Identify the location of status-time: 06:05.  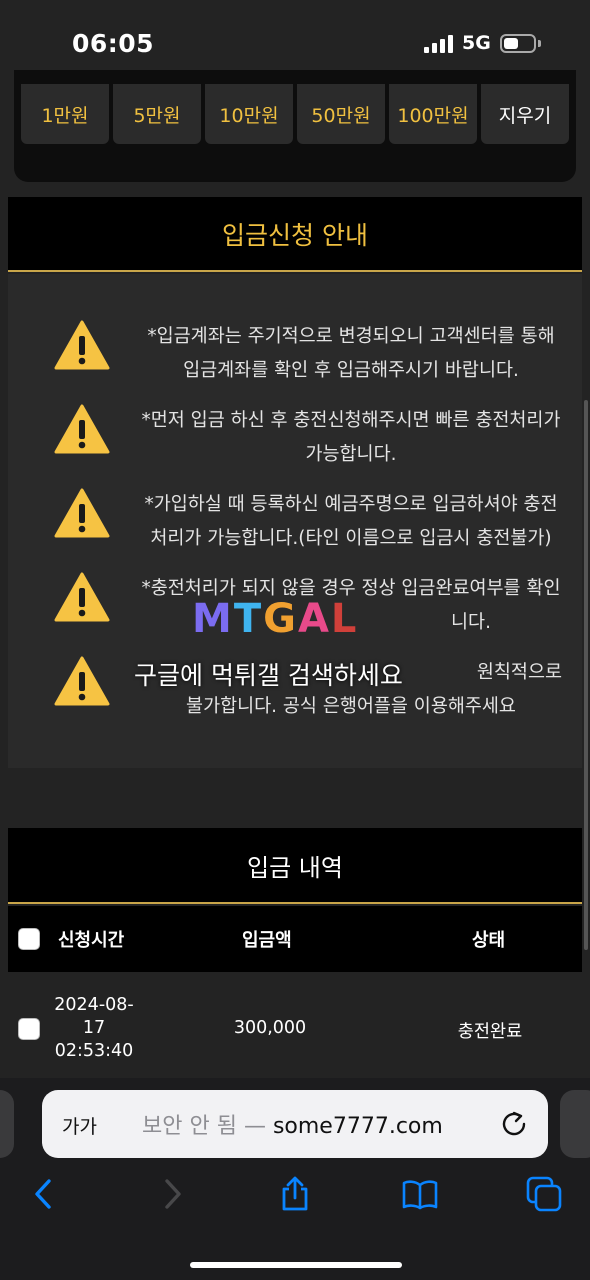
(113, 43).